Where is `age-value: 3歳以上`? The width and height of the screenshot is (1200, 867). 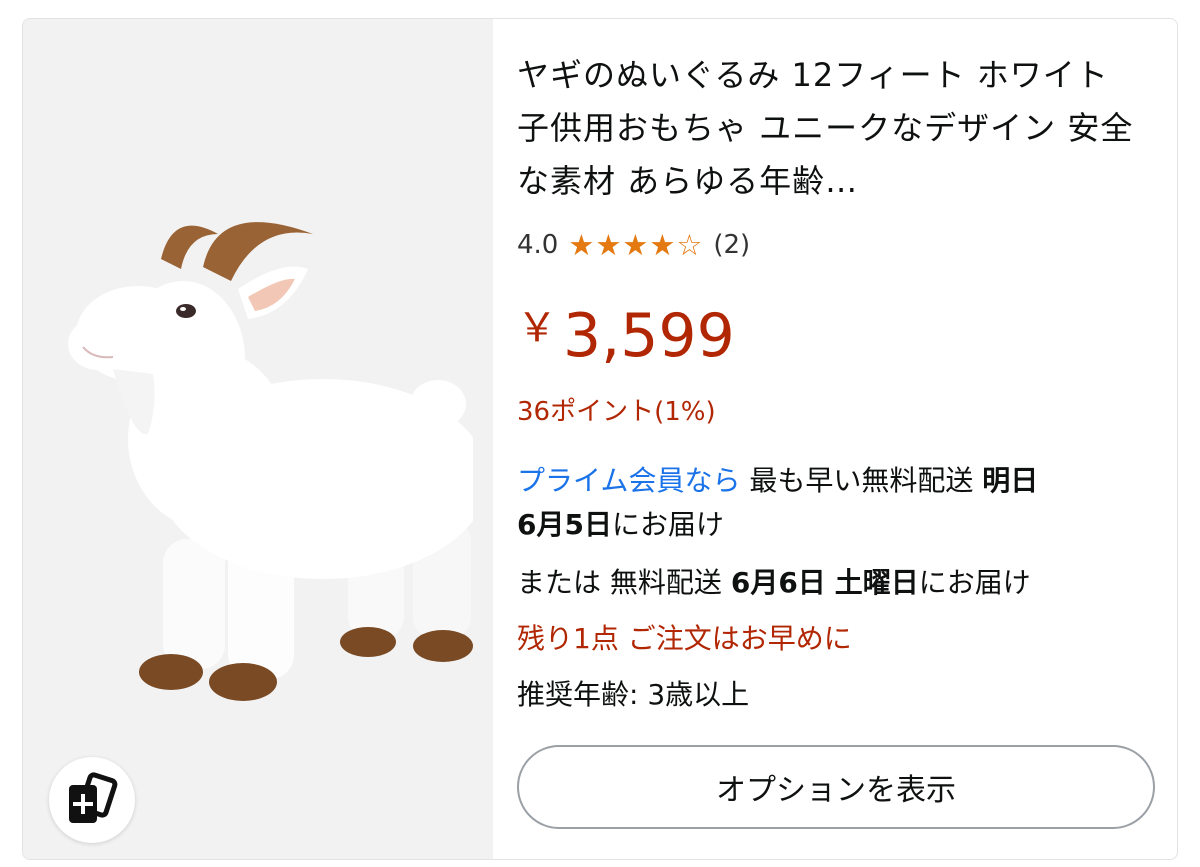 age-value: 3歳以上 is located at coordinates (698, 694).